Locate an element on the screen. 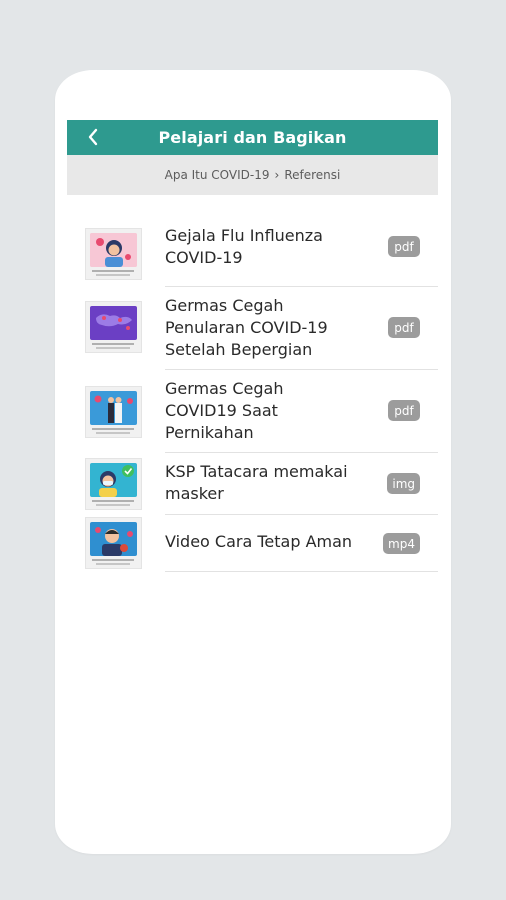  chevron-left-icon is located at coordinates (93, 137).